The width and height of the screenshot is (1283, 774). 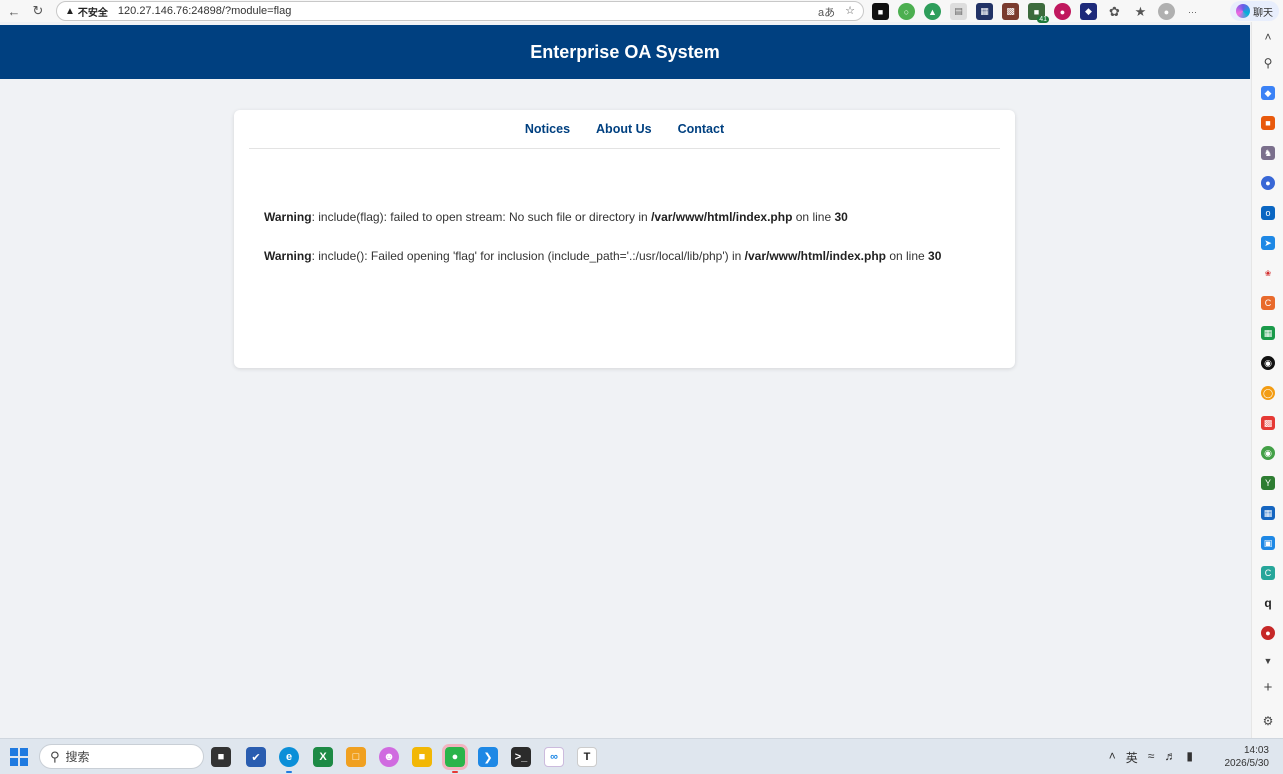 I want to click on security-indicator: ▲ 不安全, so click(x=86, y=11).